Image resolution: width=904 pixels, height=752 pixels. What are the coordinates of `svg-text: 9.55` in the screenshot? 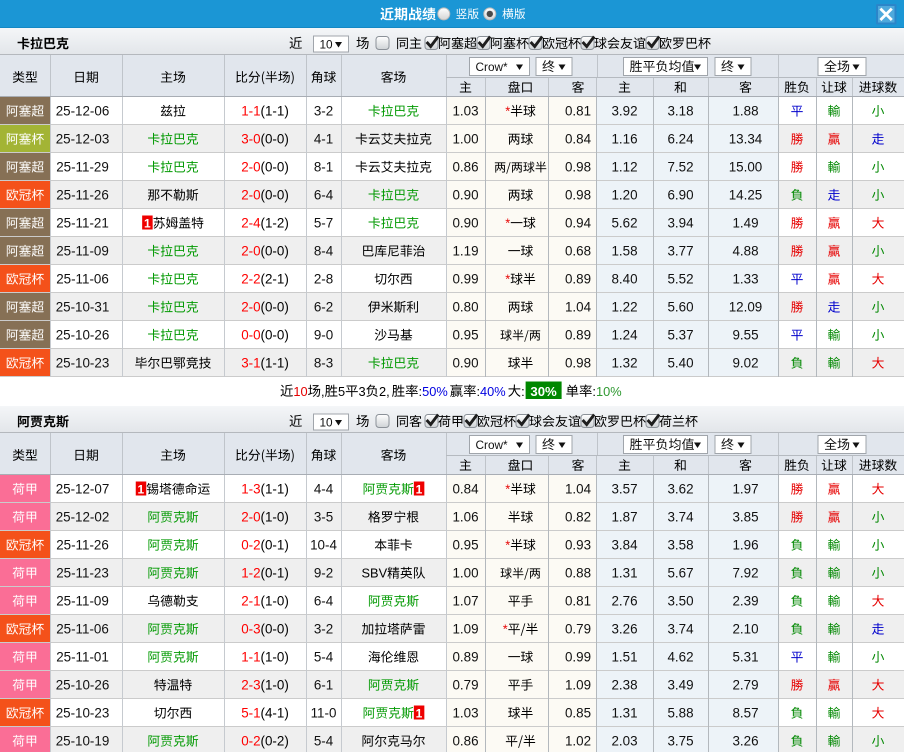 It's located at (745, 335).